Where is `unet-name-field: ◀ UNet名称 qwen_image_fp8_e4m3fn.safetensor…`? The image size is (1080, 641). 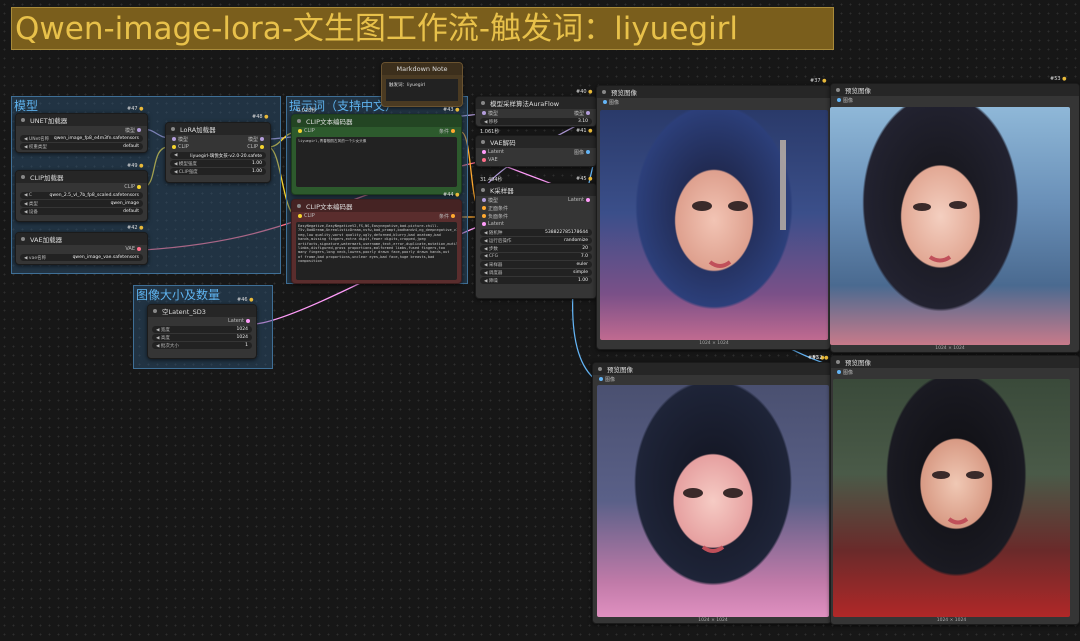
unet-name-field: ◀ UNet名称 qwen_image_fp8_e4m3fn.safetensor… is located at coordinates (81, 138).